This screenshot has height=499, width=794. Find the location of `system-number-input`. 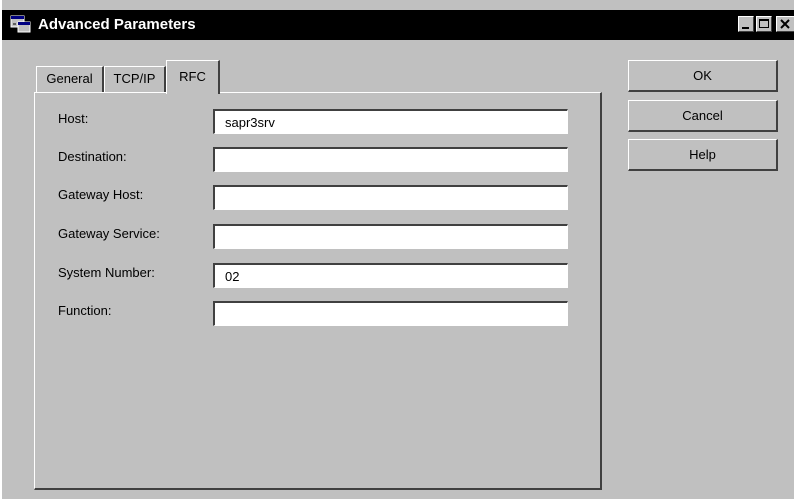

system-number-input is located at coordinates (390, 275).